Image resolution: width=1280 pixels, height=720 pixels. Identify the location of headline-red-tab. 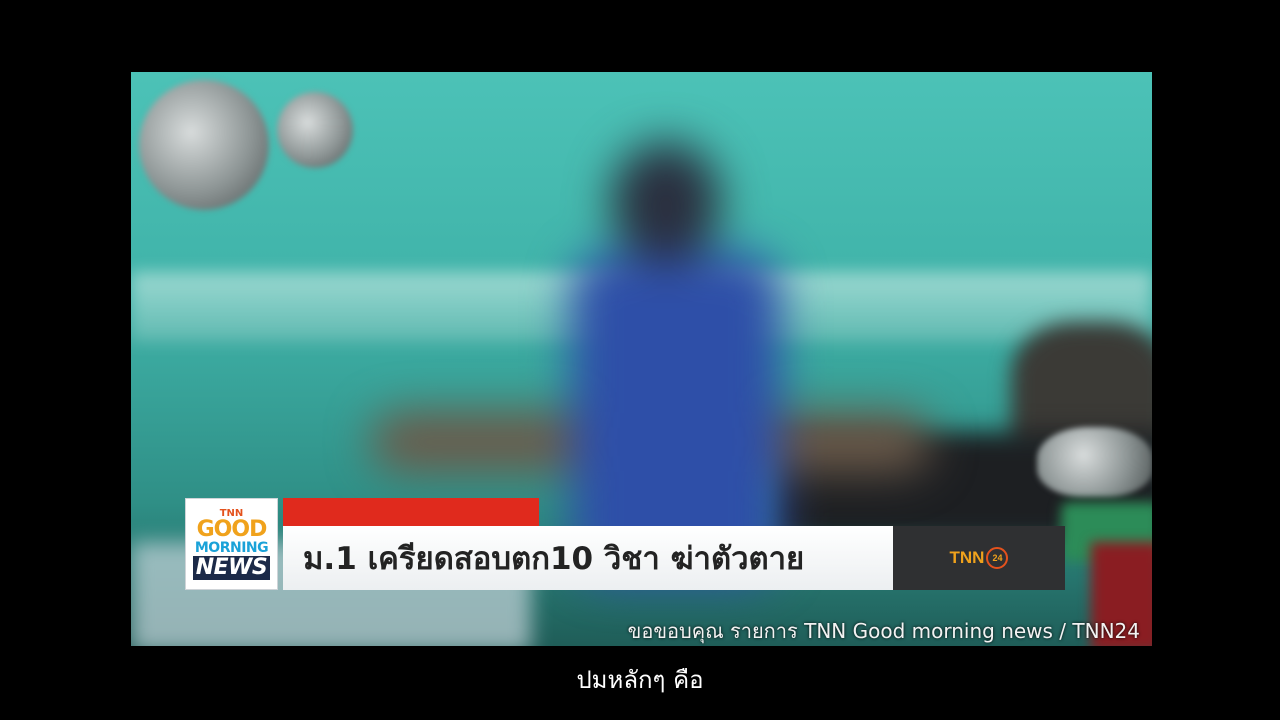
(411, 512).